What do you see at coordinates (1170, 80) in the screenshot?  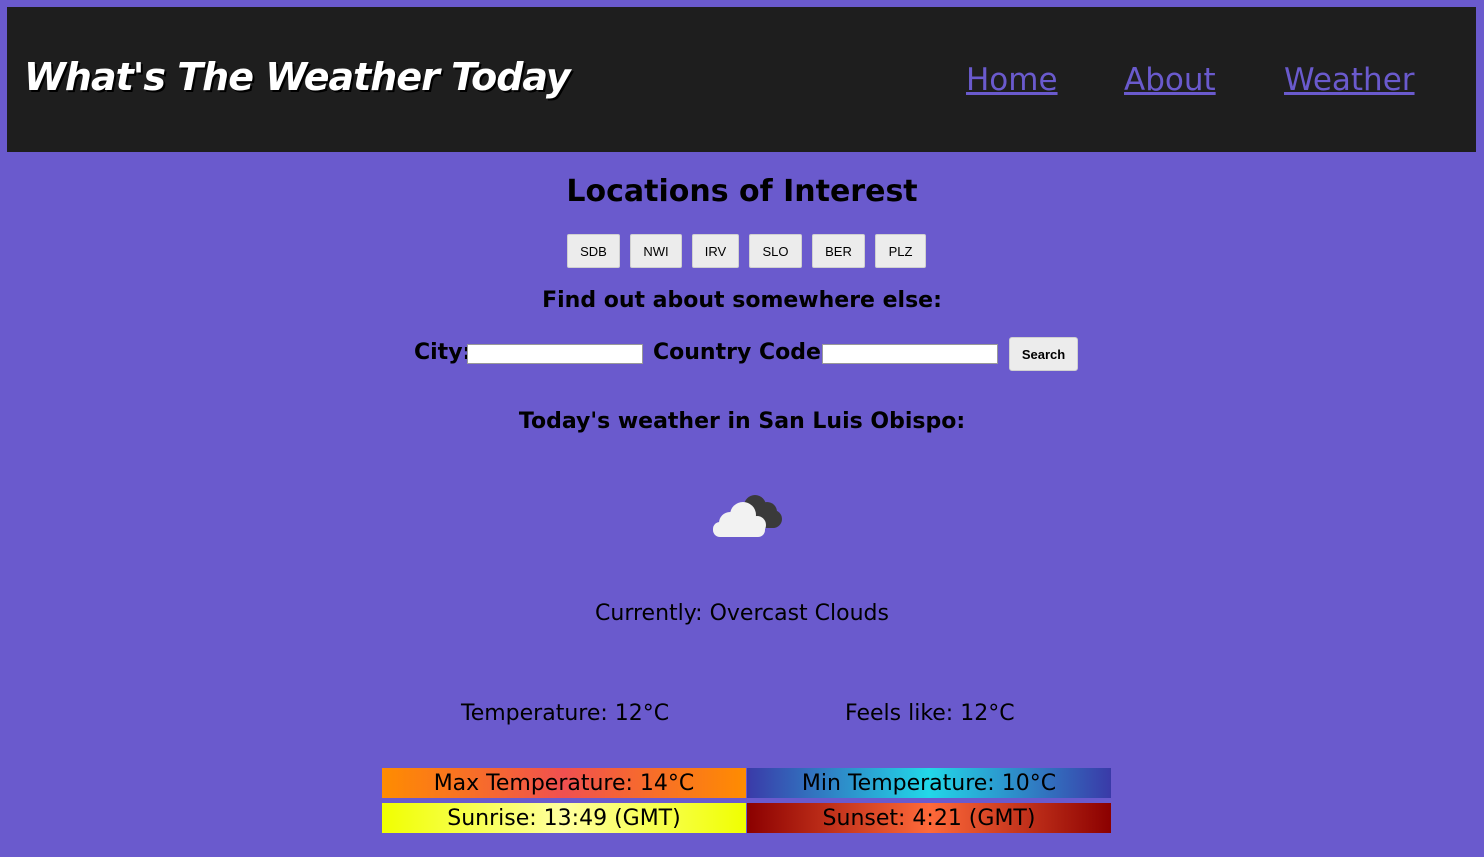 I see `nav-link-about: About` at bounding box center [1170, 80].